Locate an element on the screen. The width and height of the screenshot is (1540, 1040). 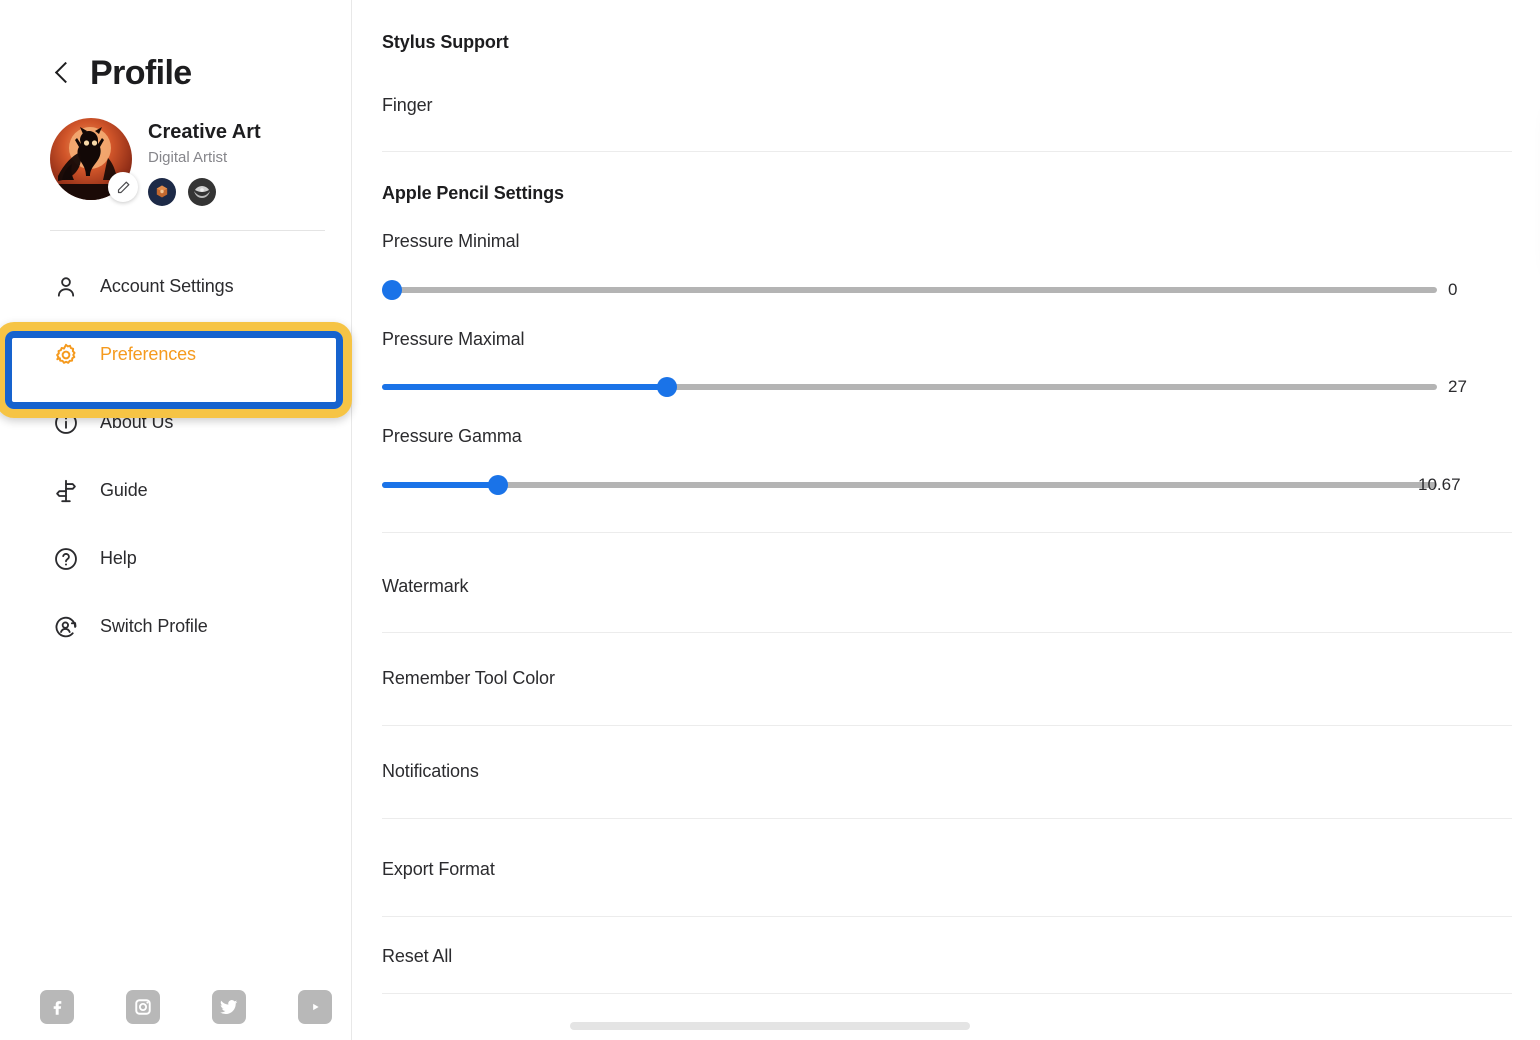
pressure-gamma-slider is located at coordinates (909, 485).